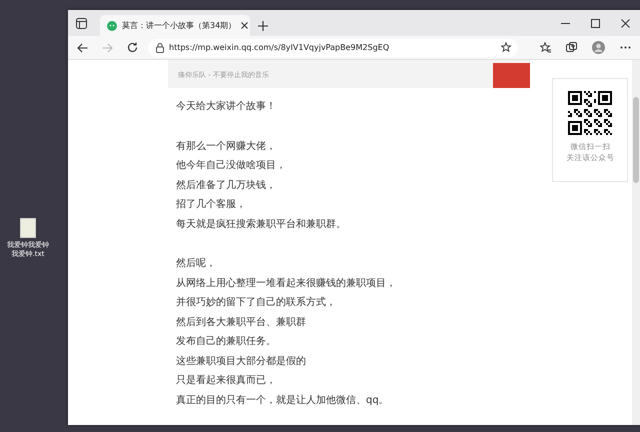 This screenshot has height=432, width=640. Describe the element at coordinates (226, 342) in the screenshot. I see `article-paragraph: 发布自己的兼职任务。` at that location.